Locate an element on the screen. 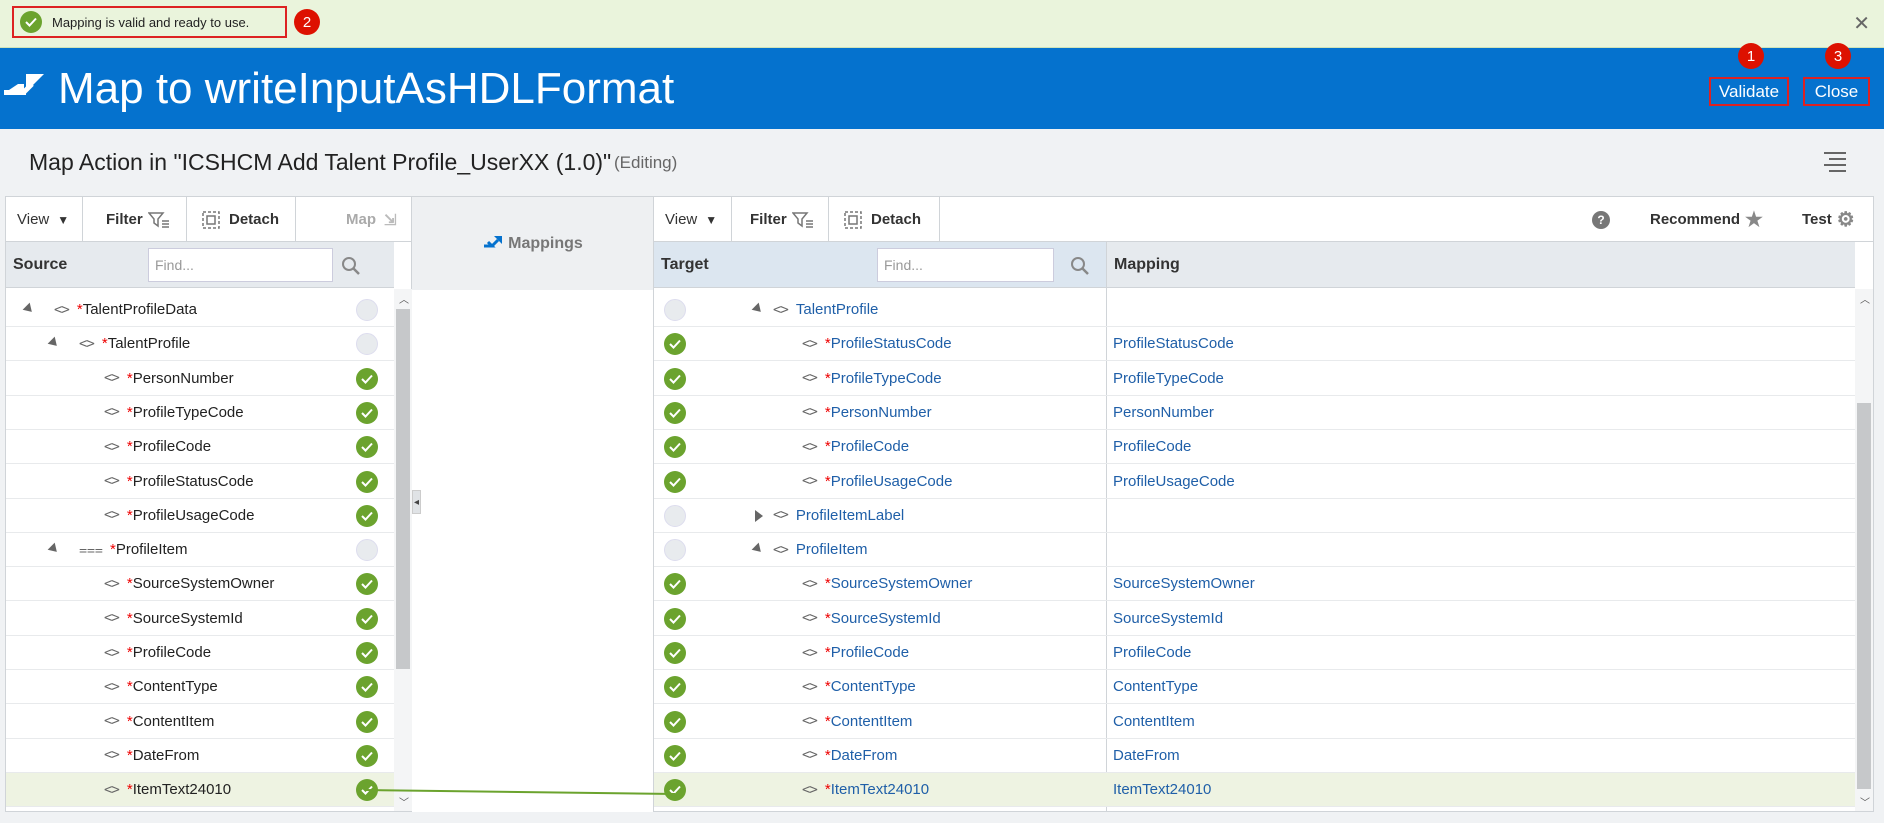 Image resolution: width=1884 pixels, height=823 pixels. source-node-label: TalentProfileData is located at coordinates (139, 309).